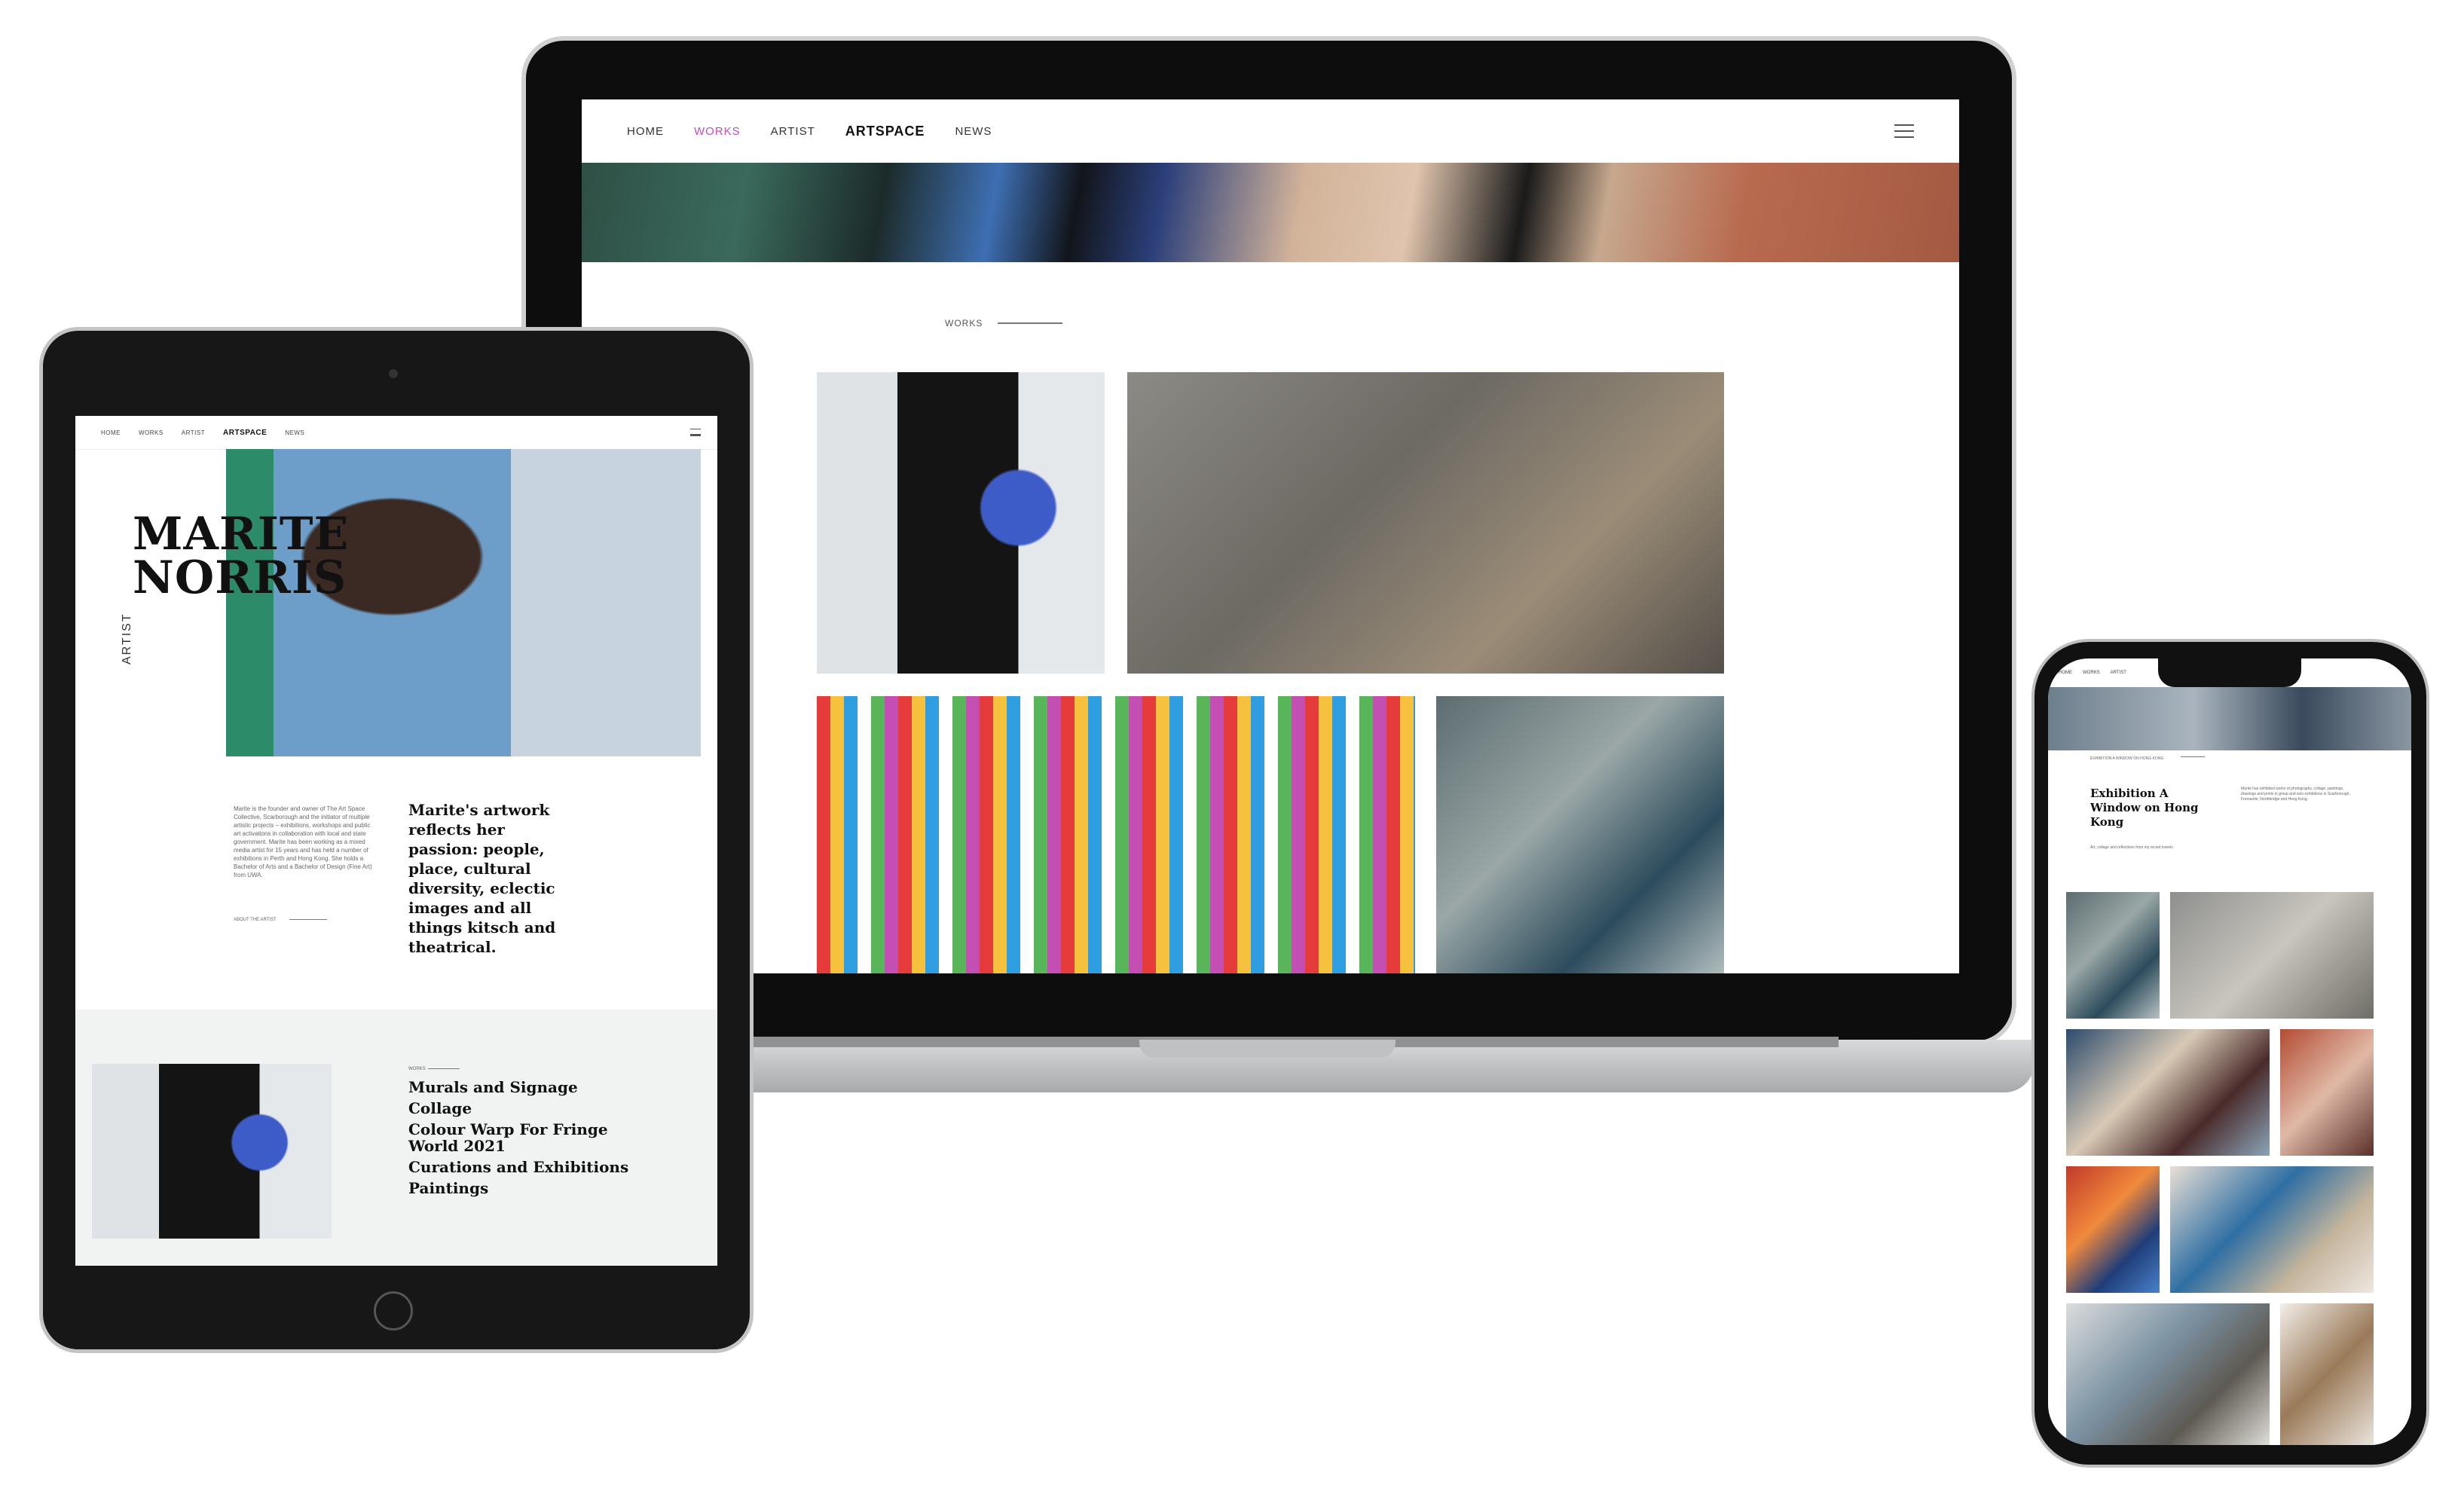 Image resolution: width=2464 pixels, height=1494 pixels. What do you see at coordinates (241, 535) in the screenshot?
I see `artist-name-line1: MARITE` at bounding box center [241, 535].